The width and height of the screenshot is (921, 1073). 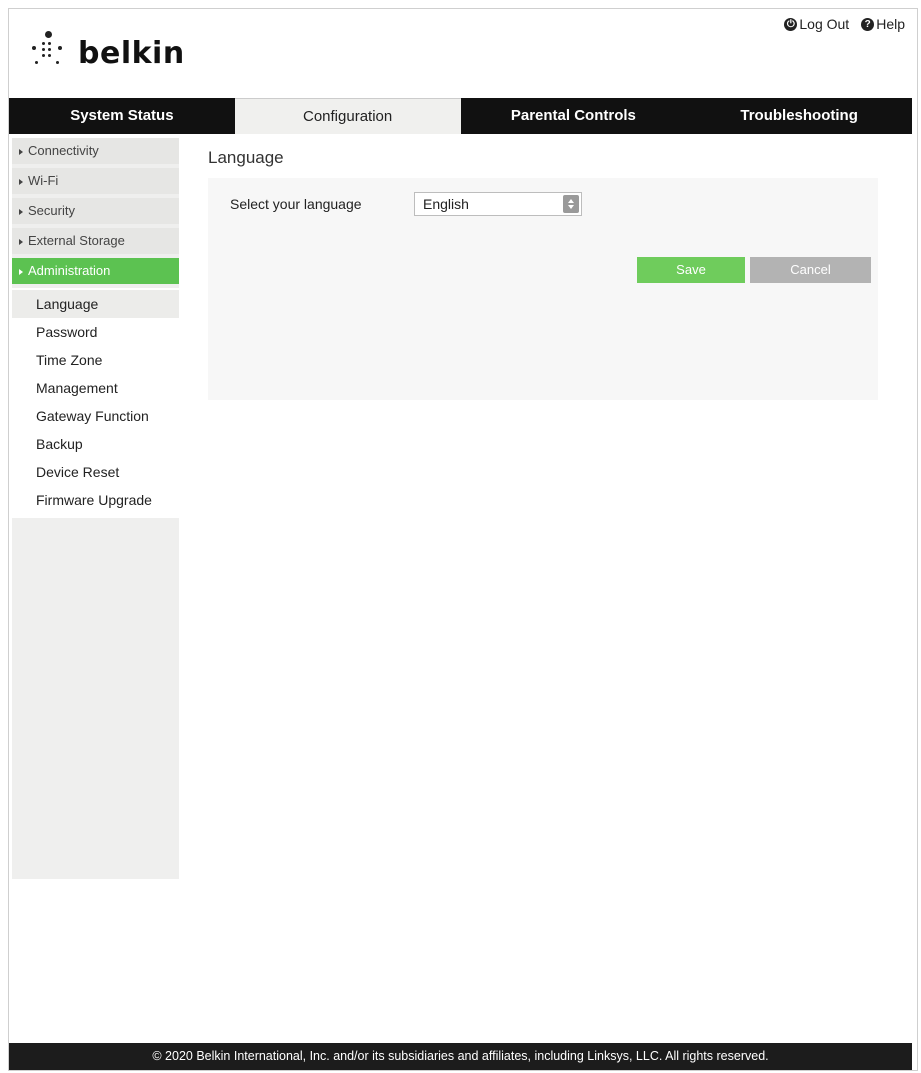 What do you see at coordinates (347, 116) in the screenshot?
I see `tab-configuration: Configuration` at bounding box center [347, 116].